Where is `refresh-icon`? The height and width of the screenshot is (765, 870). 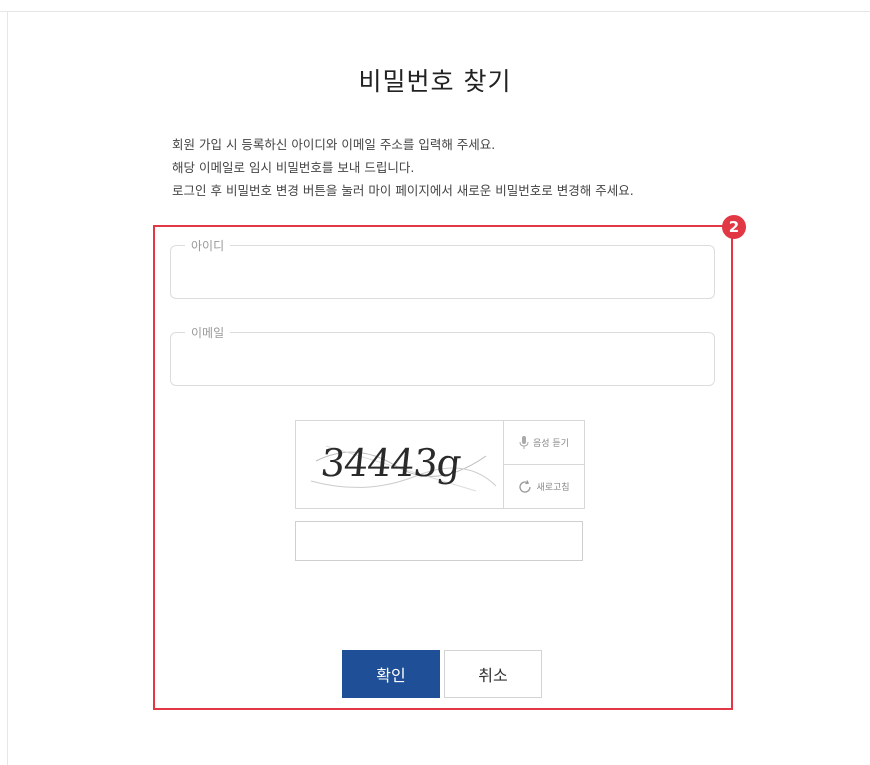
refresh-icon is located at coordinates (525, 486).